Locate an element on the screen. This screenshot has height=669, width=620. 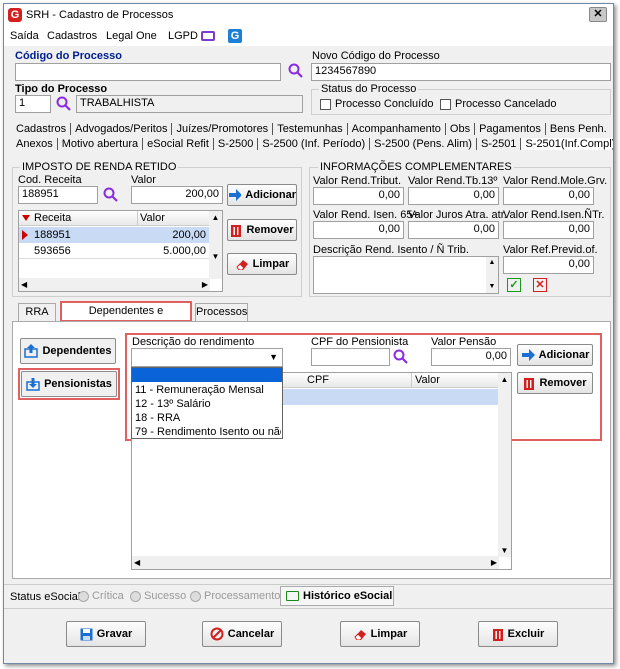
gravar-label: Gravar is located at coordinates (114, 634).